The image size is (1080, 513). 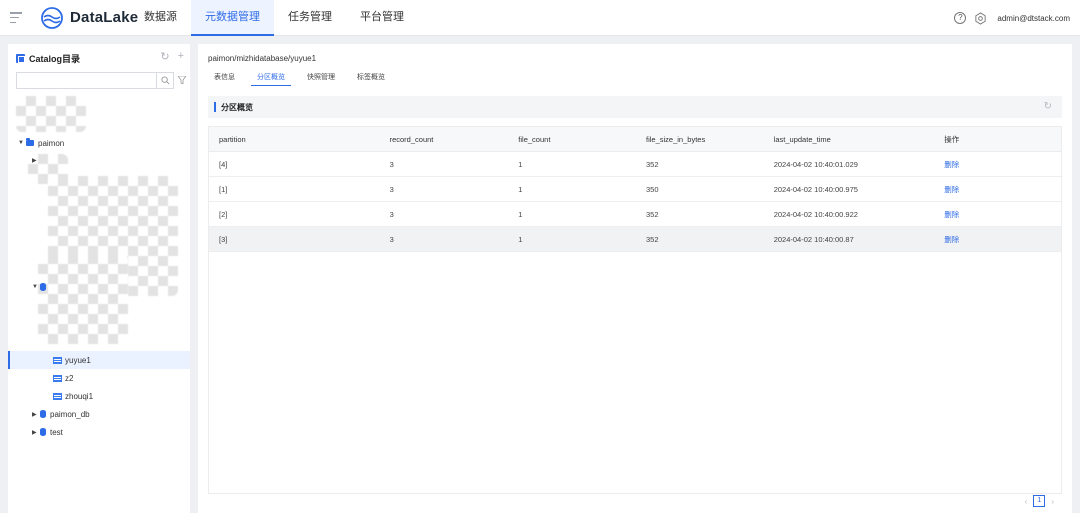 What do you see at coordinates (99, 414) in the screenshot?
I see `tree-item-paimon-db: ▶ paimon_db` at bounding box center [99, 414].